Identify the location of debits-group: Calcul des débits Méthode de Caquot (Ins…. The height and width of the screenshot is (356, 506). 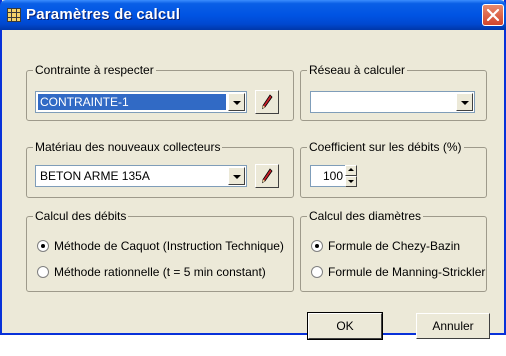
(160, 250).